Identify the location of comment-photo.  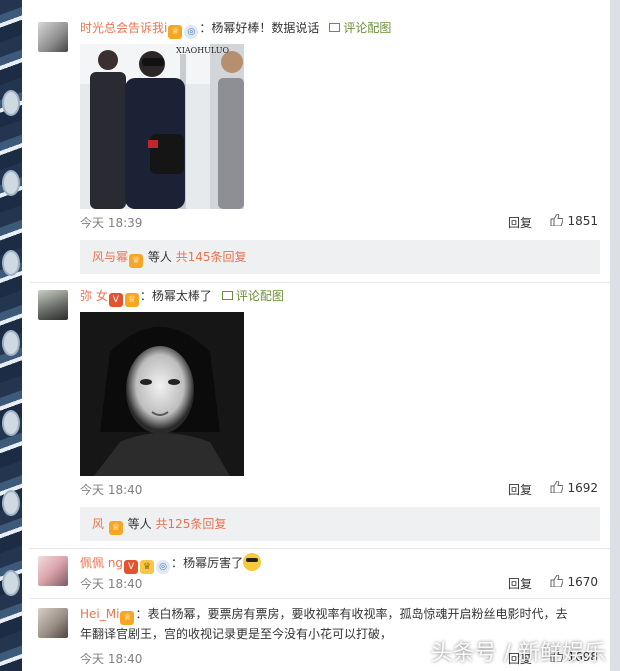
(162, 394).